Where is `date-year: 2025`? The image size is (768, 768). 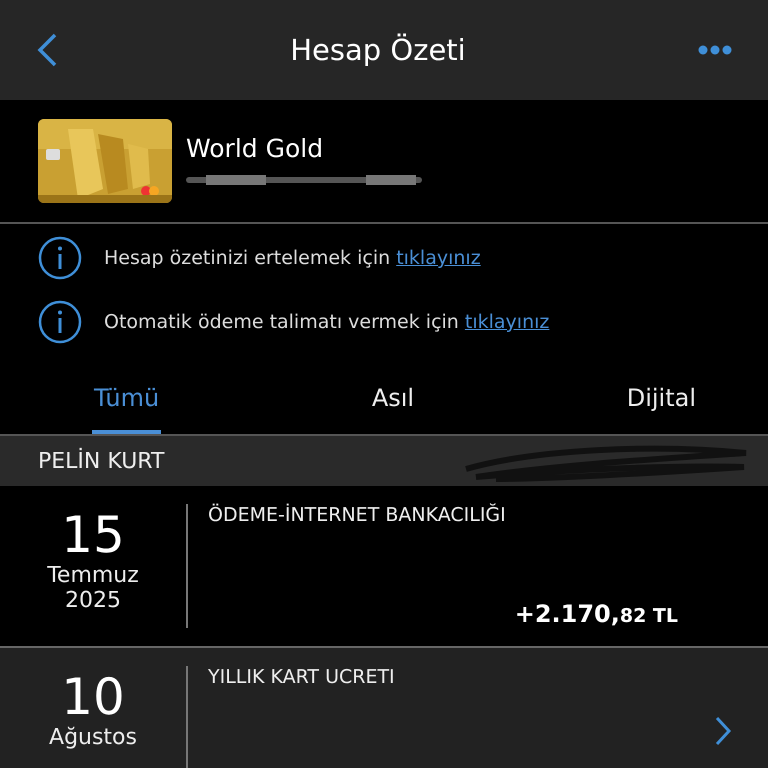
date-year: 2025 is located at coordinates (93, 600).